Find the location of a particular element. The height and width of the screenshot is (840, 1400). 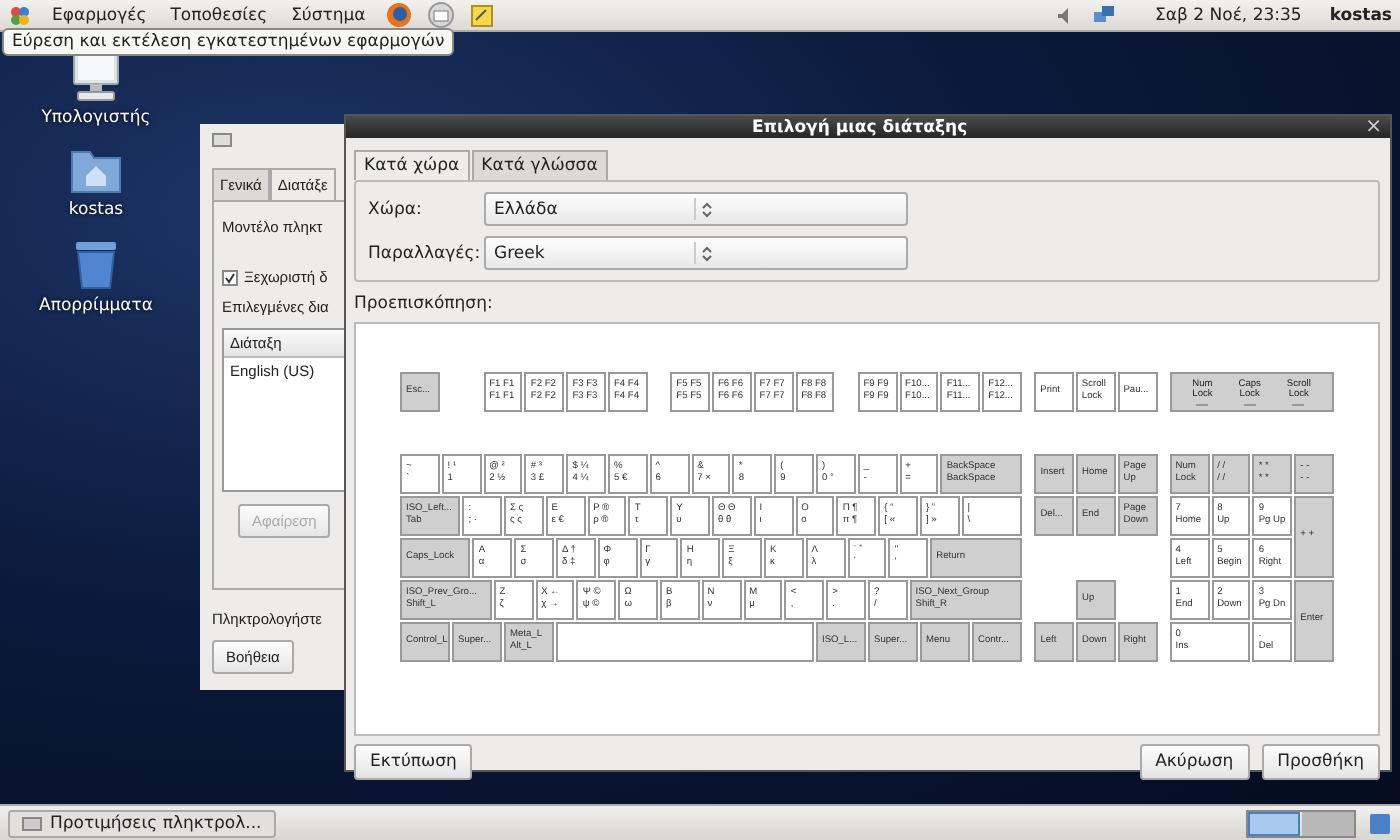

print-button: Εκτύπωση is located at coordinates (413, 762).